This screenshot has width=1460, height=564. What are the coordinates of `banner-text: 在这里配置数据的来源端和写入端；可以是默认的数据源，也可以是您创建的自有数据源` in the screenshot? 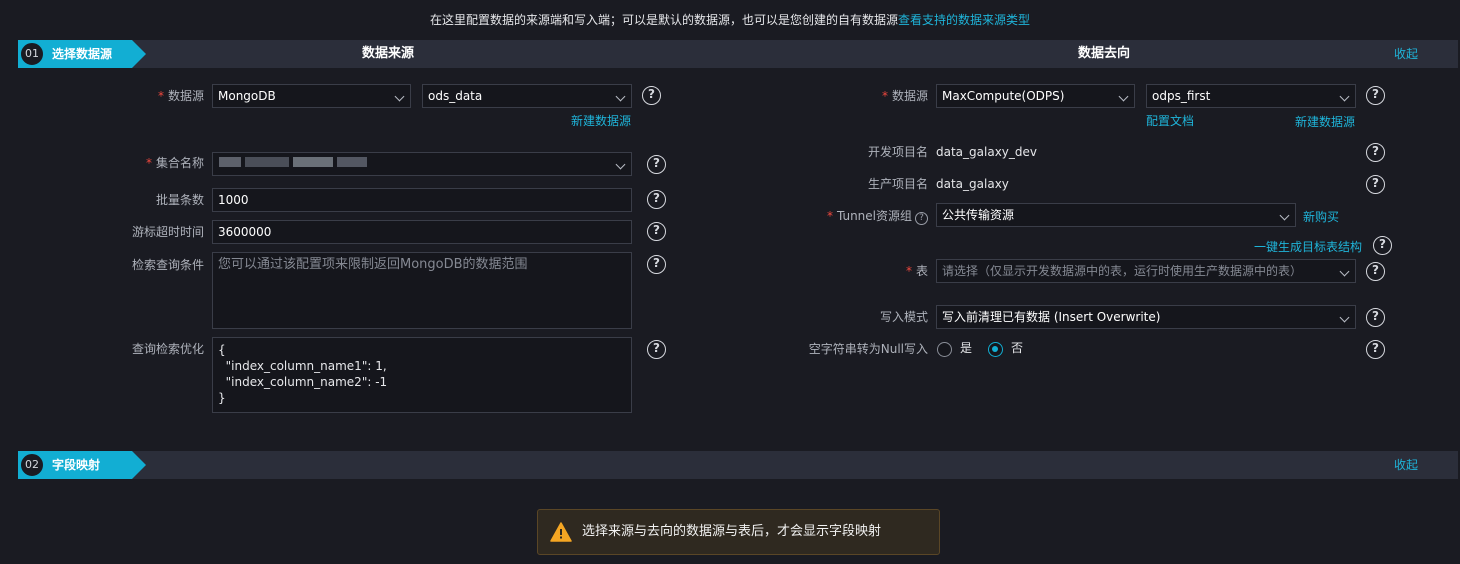 It's located at (663, 20).